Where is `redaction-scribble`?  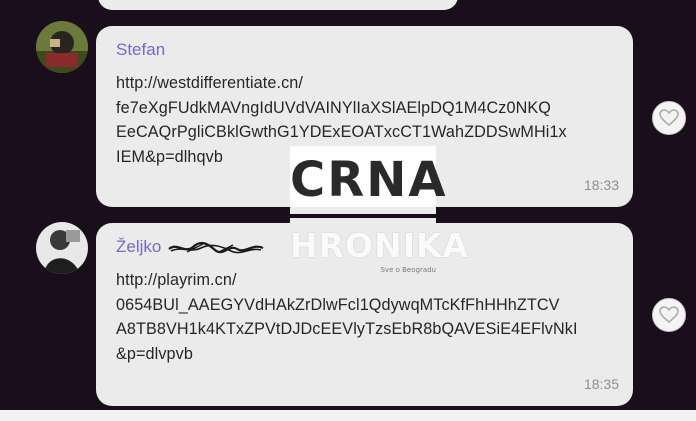
redaction-scribble is located at coordinates (216, 247).